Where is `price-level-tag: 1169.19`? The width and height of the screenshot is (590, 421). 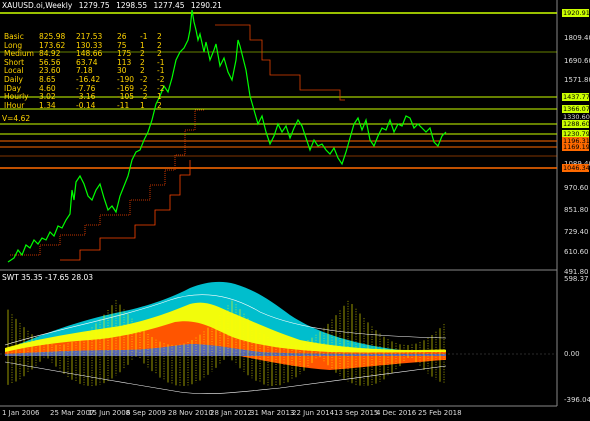
price-level-tag: 1169.19 is located at coordinates (576, 147).